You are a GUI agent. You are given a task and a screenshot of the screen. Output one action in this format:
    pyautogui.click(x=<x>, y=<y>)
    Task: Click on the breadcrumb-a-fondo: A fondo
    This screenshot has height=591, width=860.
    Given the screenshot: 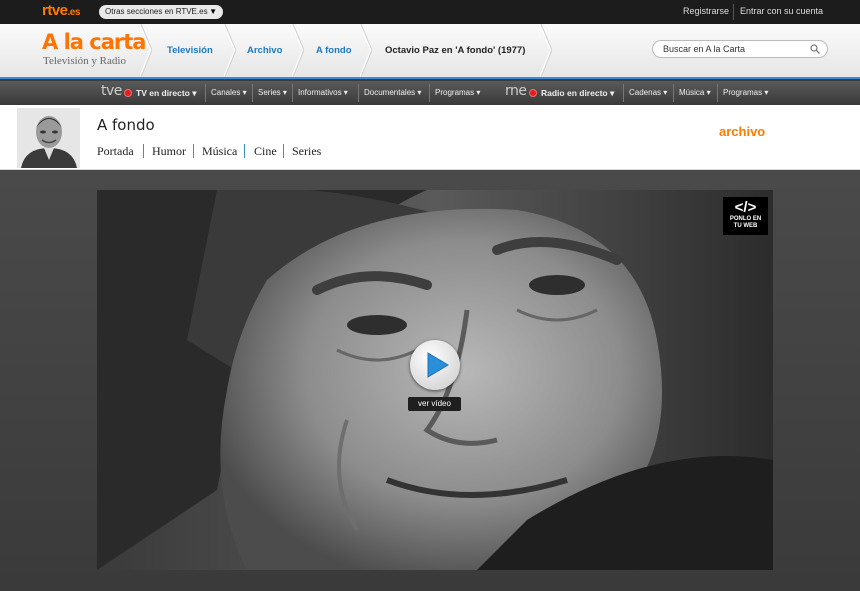 What is the action you would take?
    pyautogui.click(x=334, y=50)
    